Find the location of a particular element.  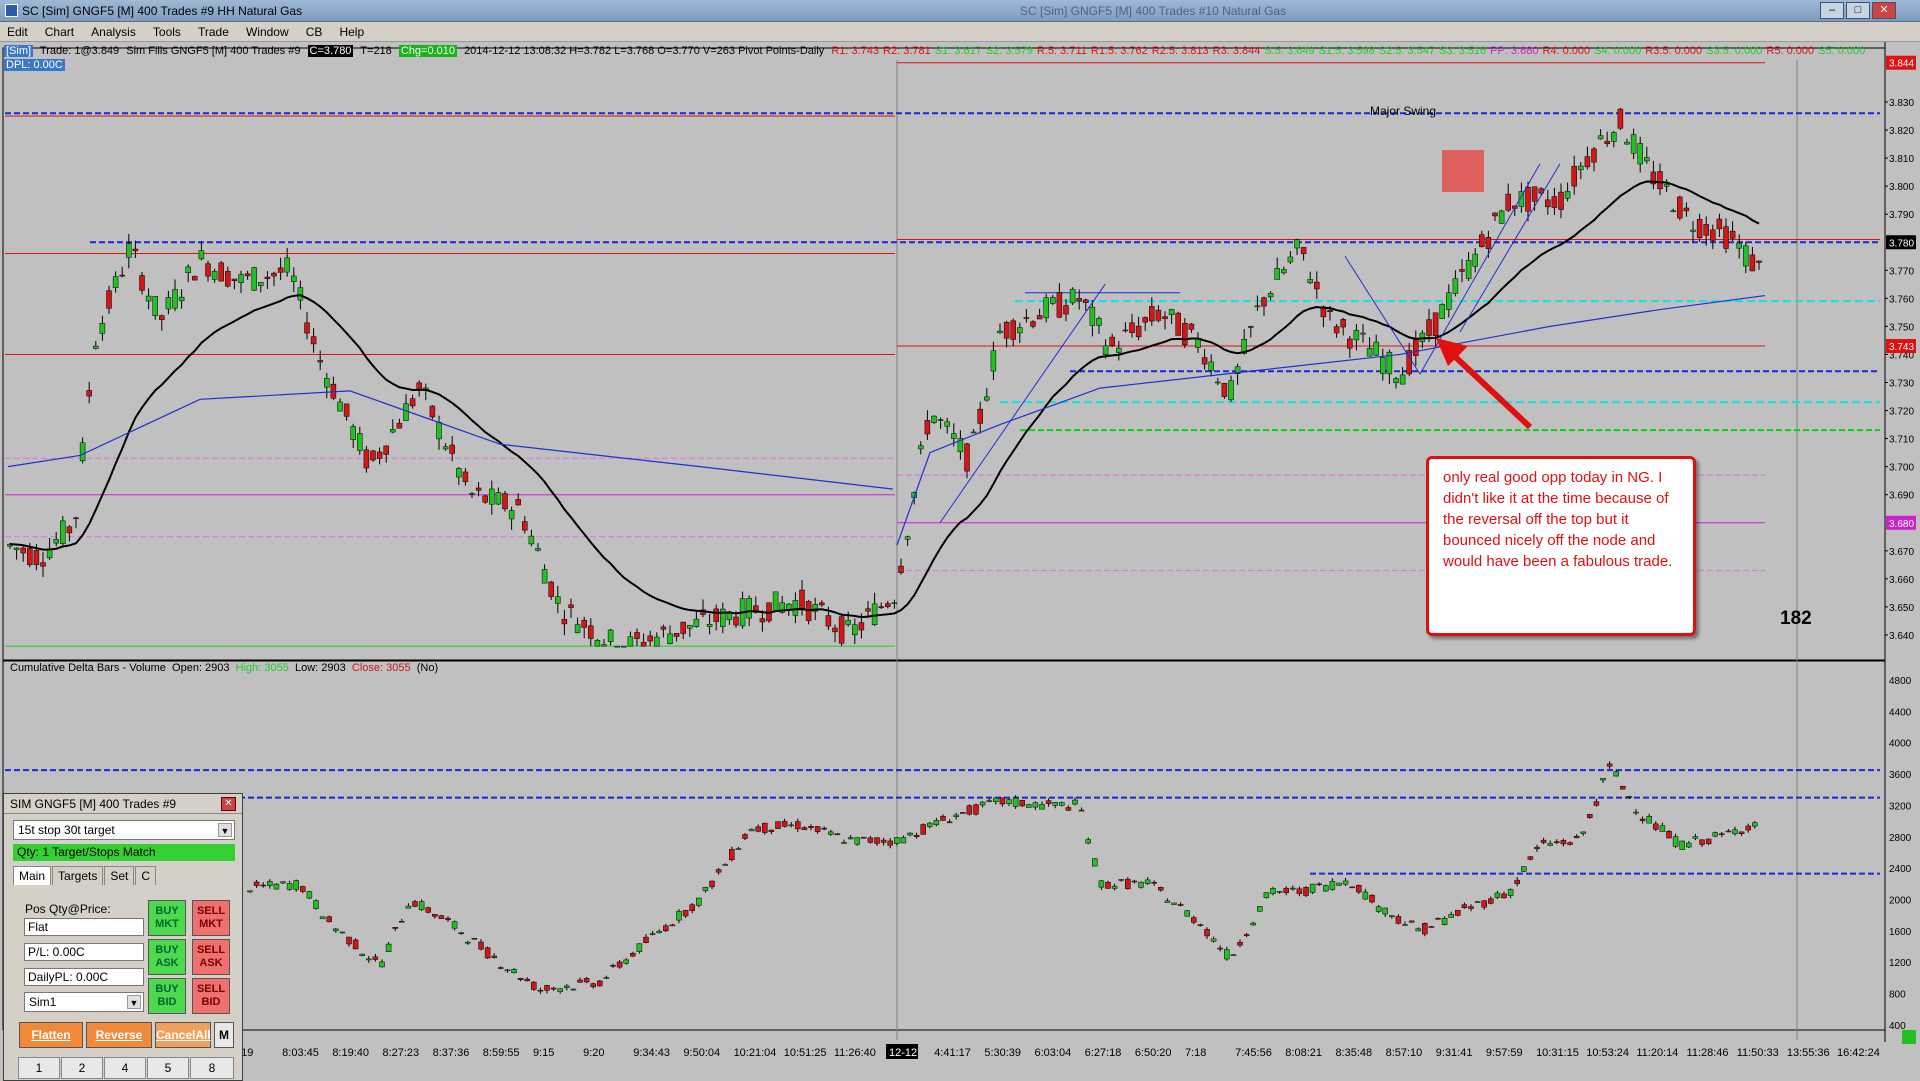

strategy-select: 15t stop 30t target ▼ is located at coordinates (124, 830).